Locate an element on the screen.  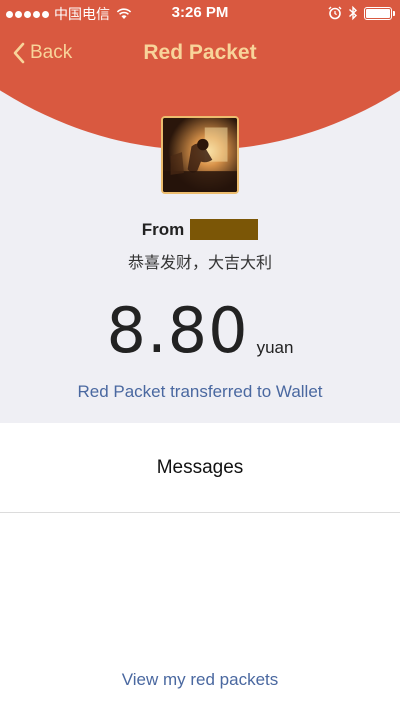
wallet-transfer-link: Red Packet transferred to Wallet is located at coordinates (200, 392).